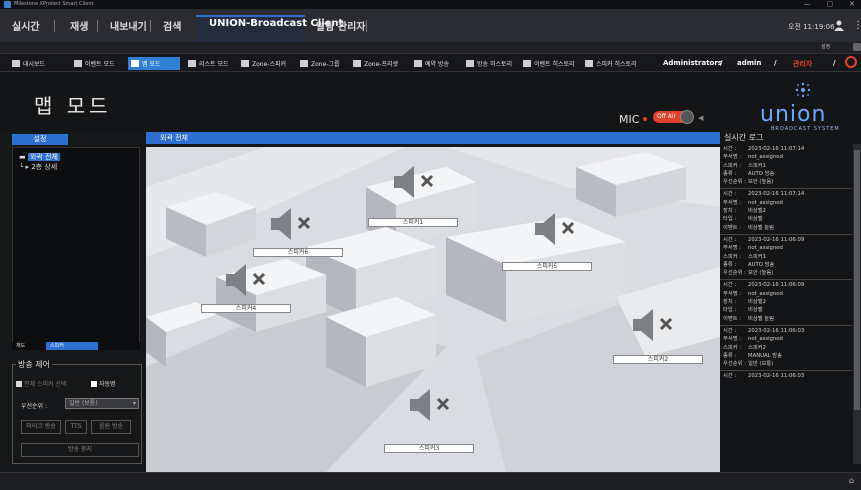  I want to click on tree-item-2f-detail: └ ▸ 2층 상세, so click(38, 167).